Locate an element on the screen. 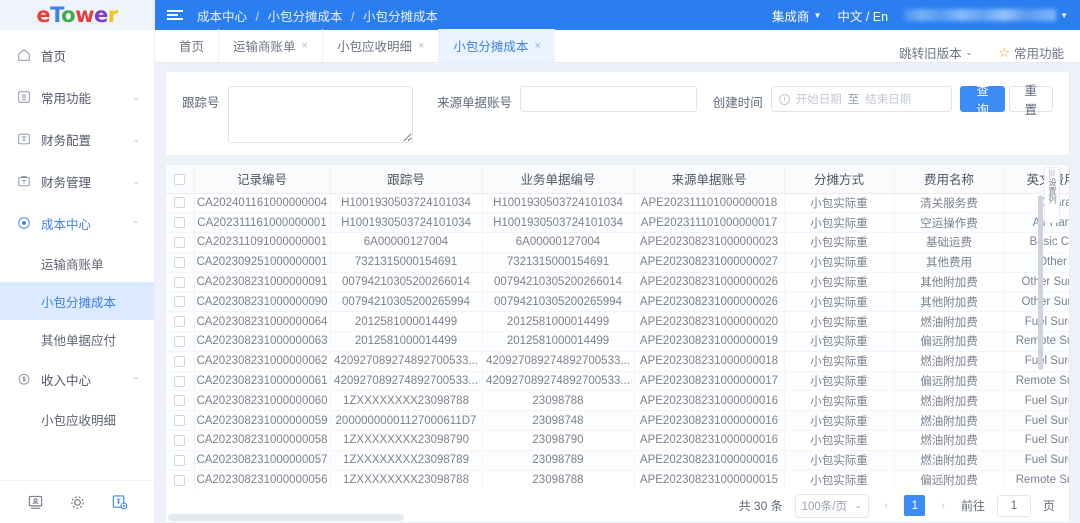 Image resolution: width=1080 pixels, height=523 pixels. column-header-source-account: 来源单据账号 is located at coordinates (709, 179).